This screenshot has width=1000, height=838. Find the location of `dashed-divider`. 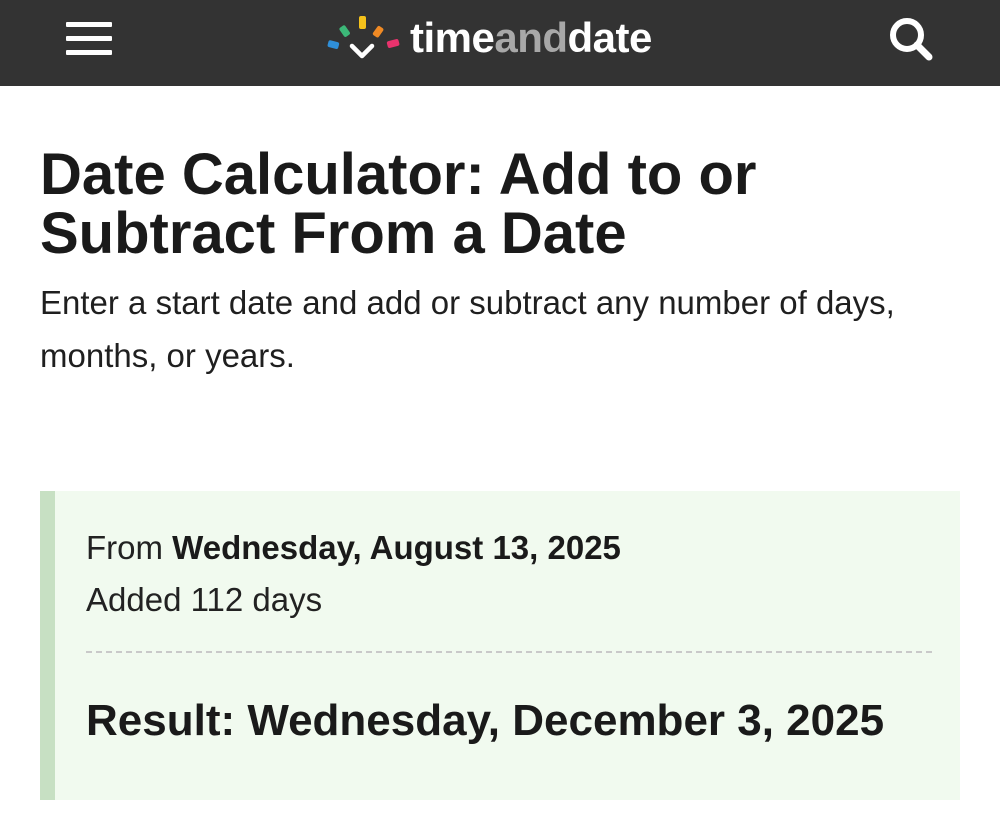

dashed-divider is located at coordinates (509, 652).